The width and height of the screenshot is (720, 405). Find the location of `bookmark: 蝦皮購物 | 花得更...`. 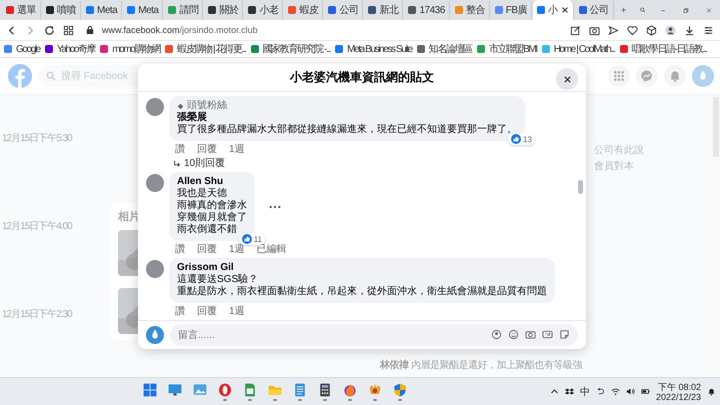

bookmark: 蝦皮購物 | 花得更... is located at coordinates (205, 49).